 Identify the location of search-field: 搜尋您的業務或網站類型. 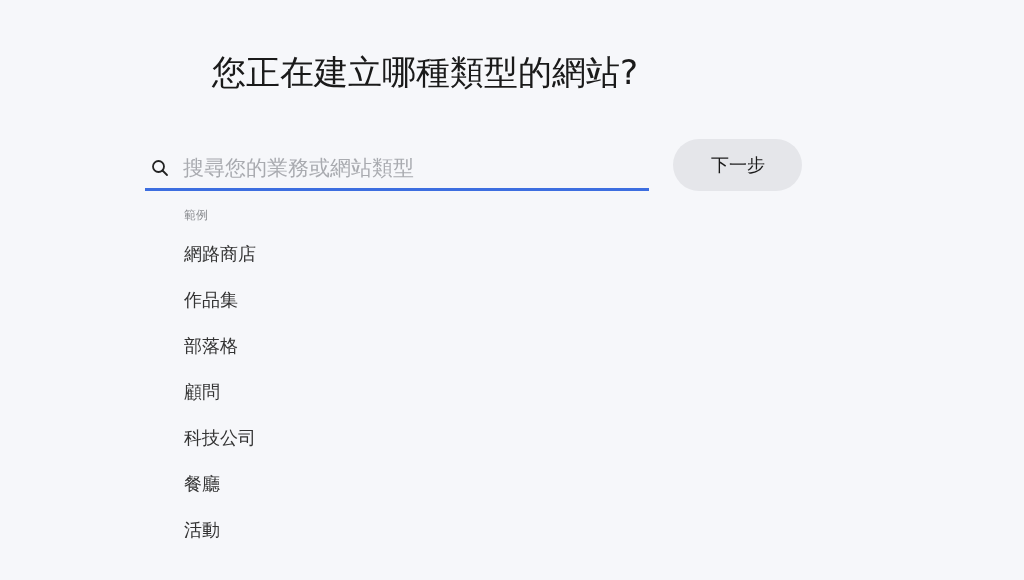
(413, 168).